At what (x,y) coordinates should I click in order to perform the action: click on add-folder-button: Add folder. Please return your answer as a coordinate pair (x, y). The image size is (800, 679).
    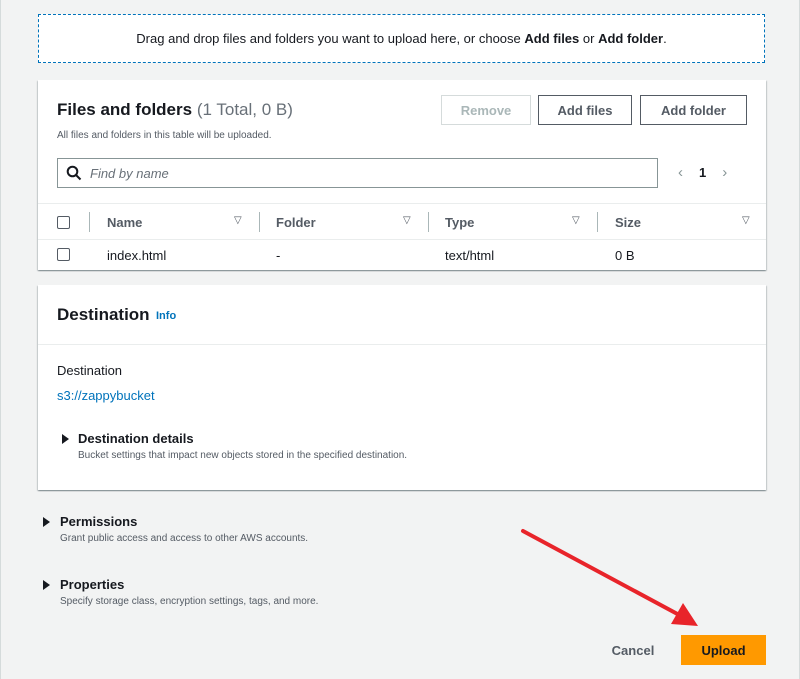
    Looking at the image, I should click on (693, 110).